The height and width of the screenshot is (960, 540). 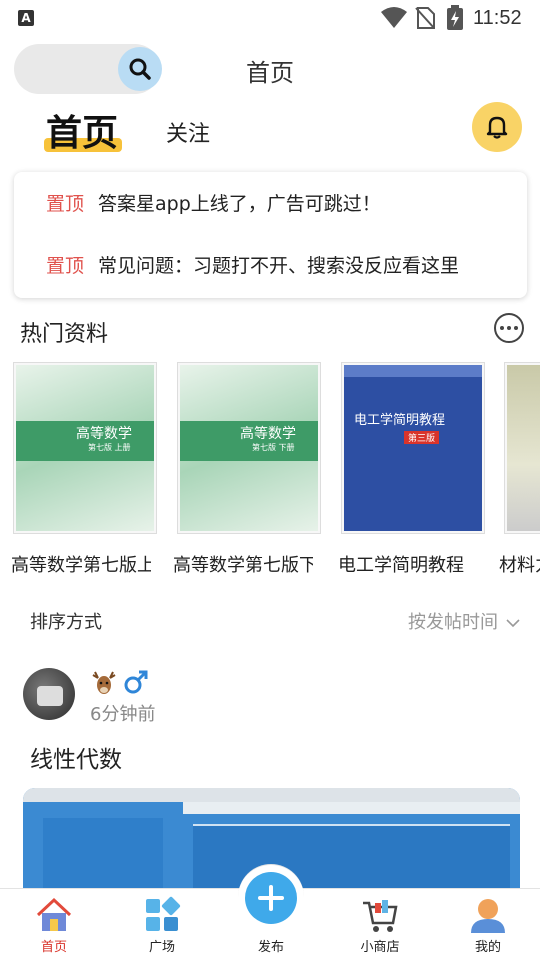 What do you see at coordinates (104, 682) in the screenshot?
I see `deer-badge-icon` at bounding box center [104, 682].